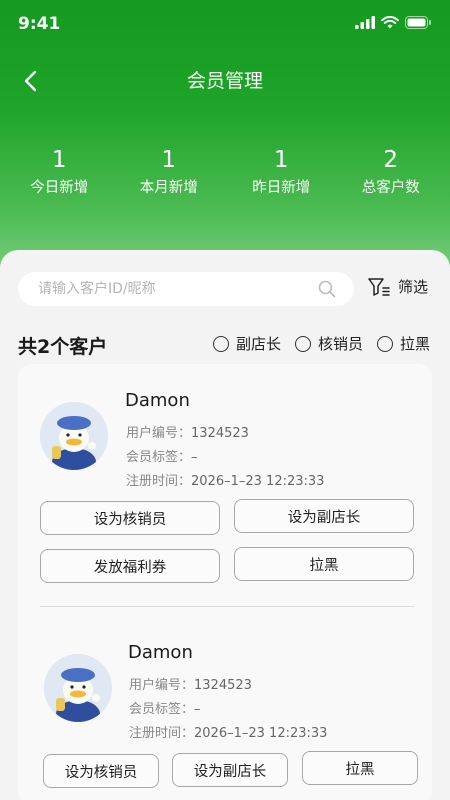 The image size is (450, 800). Describe the element at coordinates (63, 347) in the screenshot. I see `customer-count: 共2个客户` at that location.